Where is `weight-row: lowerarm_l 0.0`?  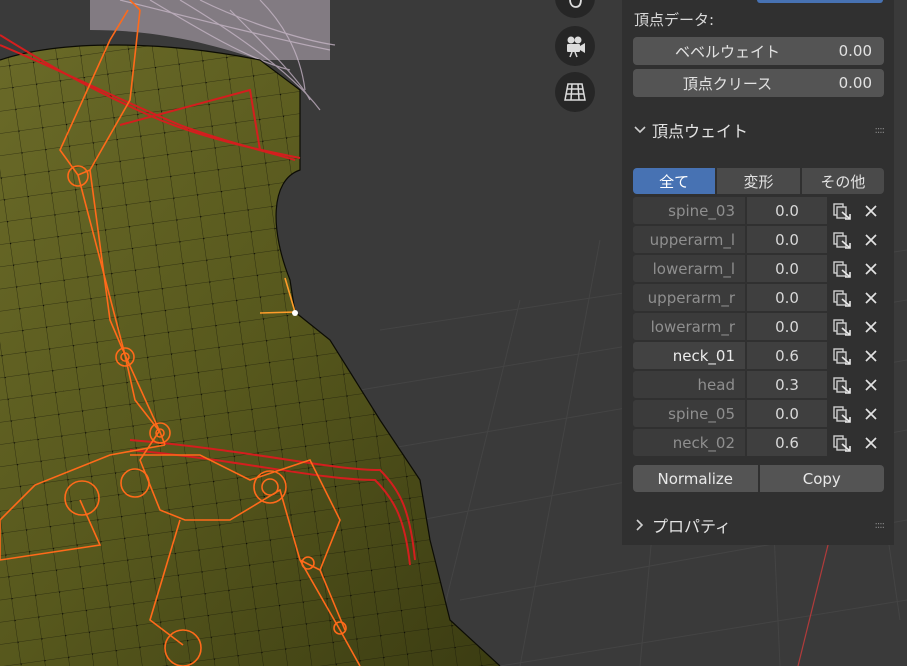
weight-row: lowerarm_l 0.0 is located at coordinates (758, 268).